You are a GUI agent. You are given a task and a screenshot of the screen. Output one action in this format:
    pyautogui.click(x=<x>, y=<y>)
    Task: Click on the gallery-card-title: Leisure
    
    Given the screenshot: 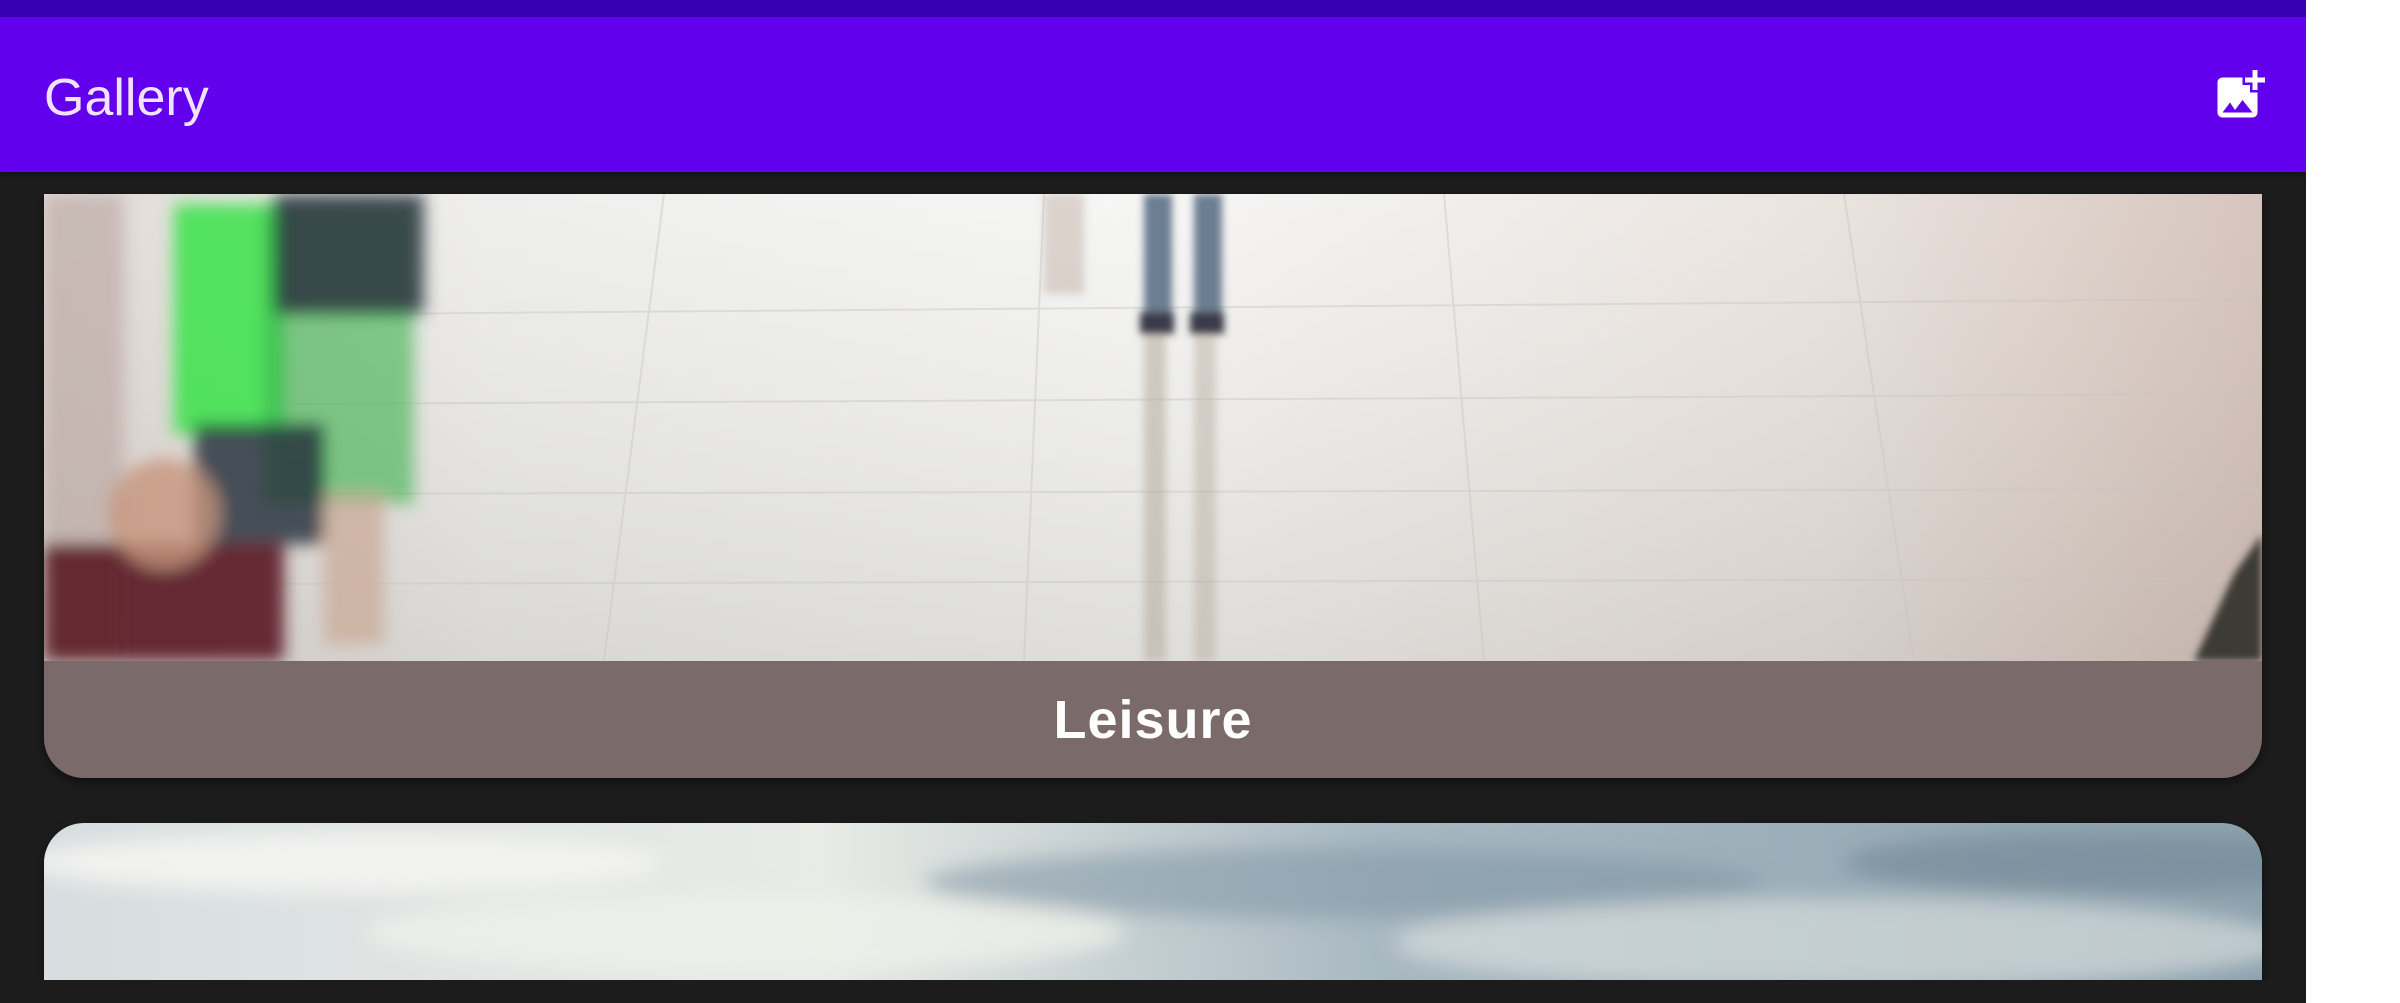 What is the action you would take?
    pyautogui.click(x=1153, y=719)
    